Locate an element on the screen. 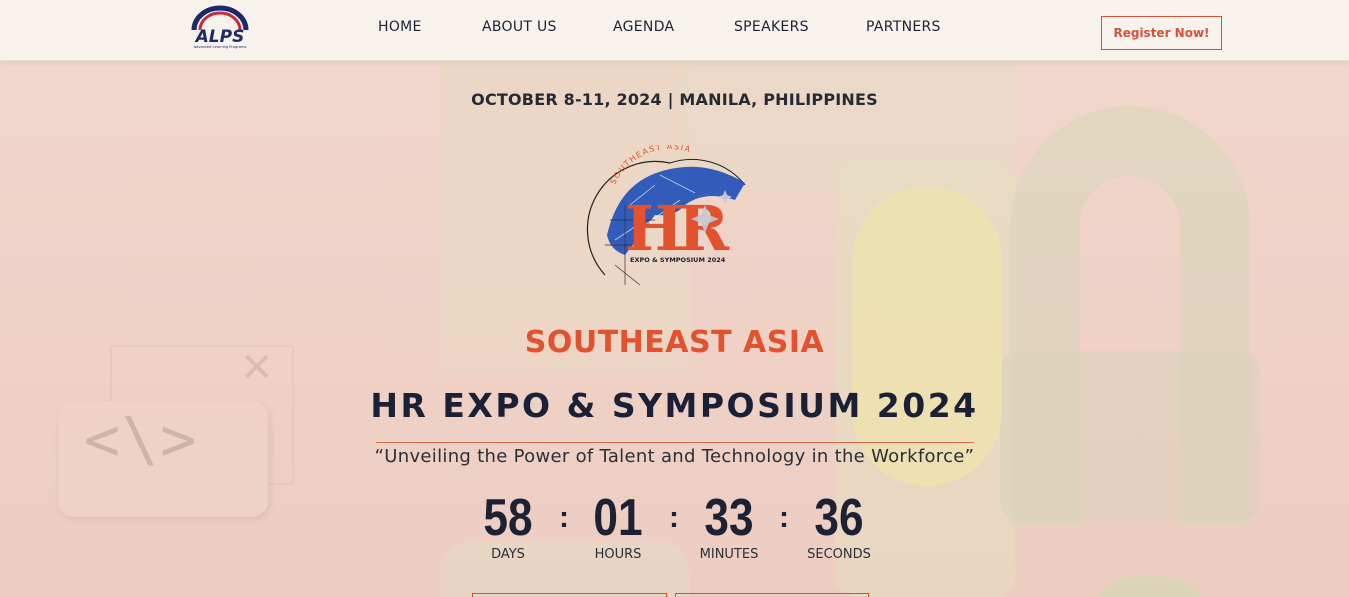 This screenshot has height=597, width=1349. countdown-days: 58 DAYS is located at coordinates (508, 524).